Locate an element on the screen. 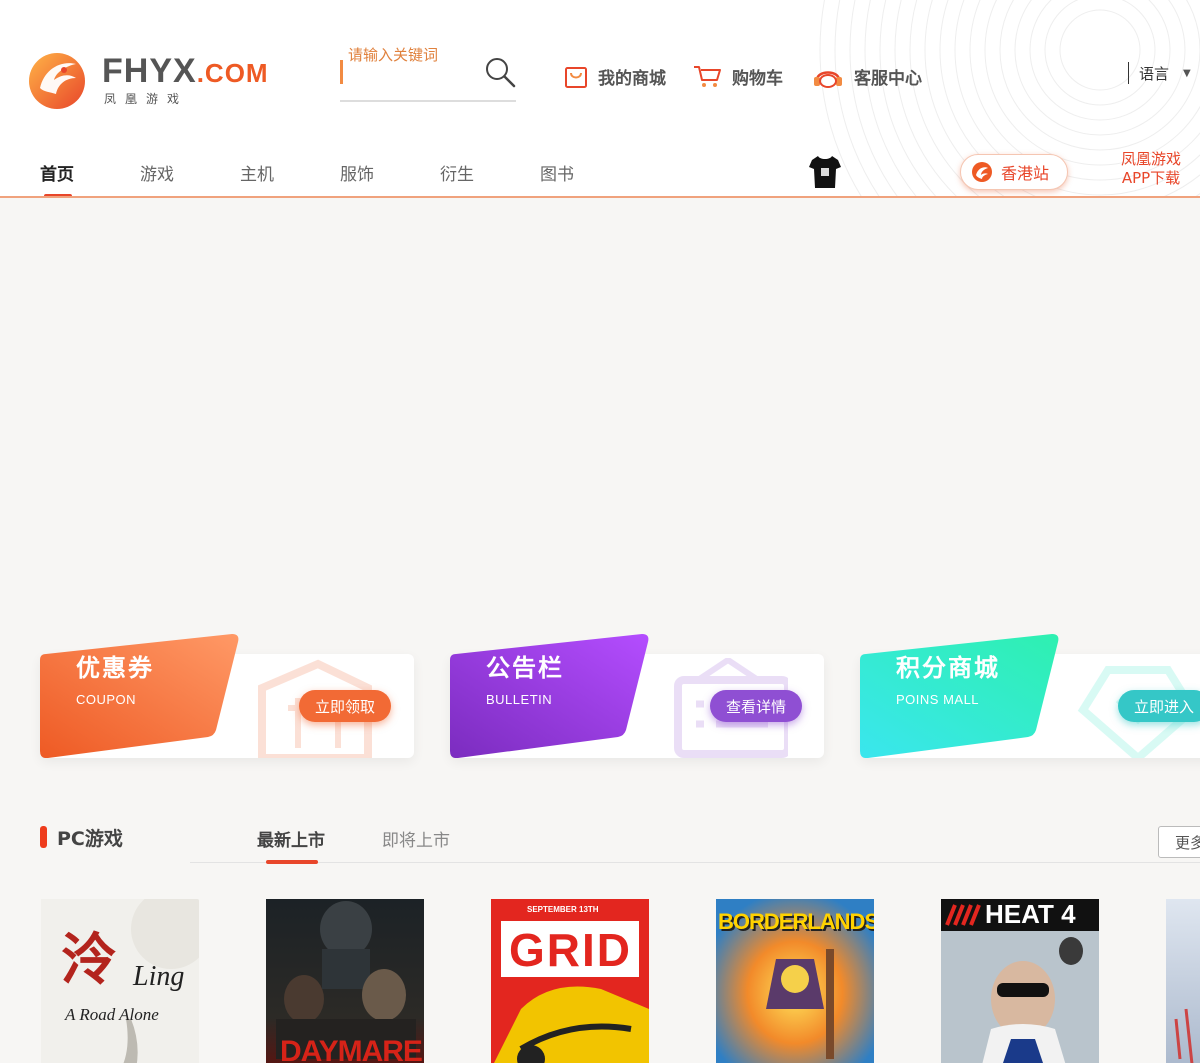  app-download-line2: APP下载 is located at coordinates (1151, 178).